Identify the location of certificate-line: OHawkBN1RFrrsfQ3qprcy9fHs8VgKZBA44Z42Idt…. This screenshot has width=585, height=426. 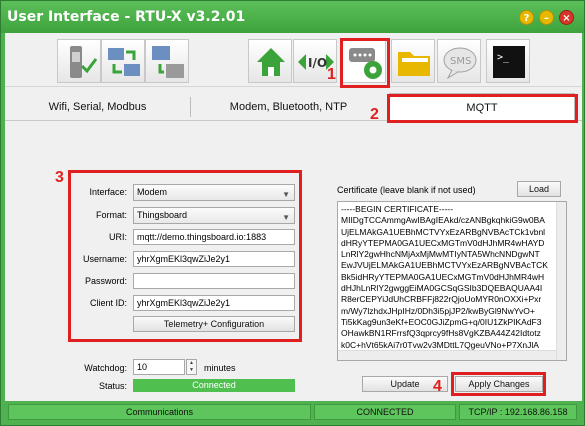
(441, 333).